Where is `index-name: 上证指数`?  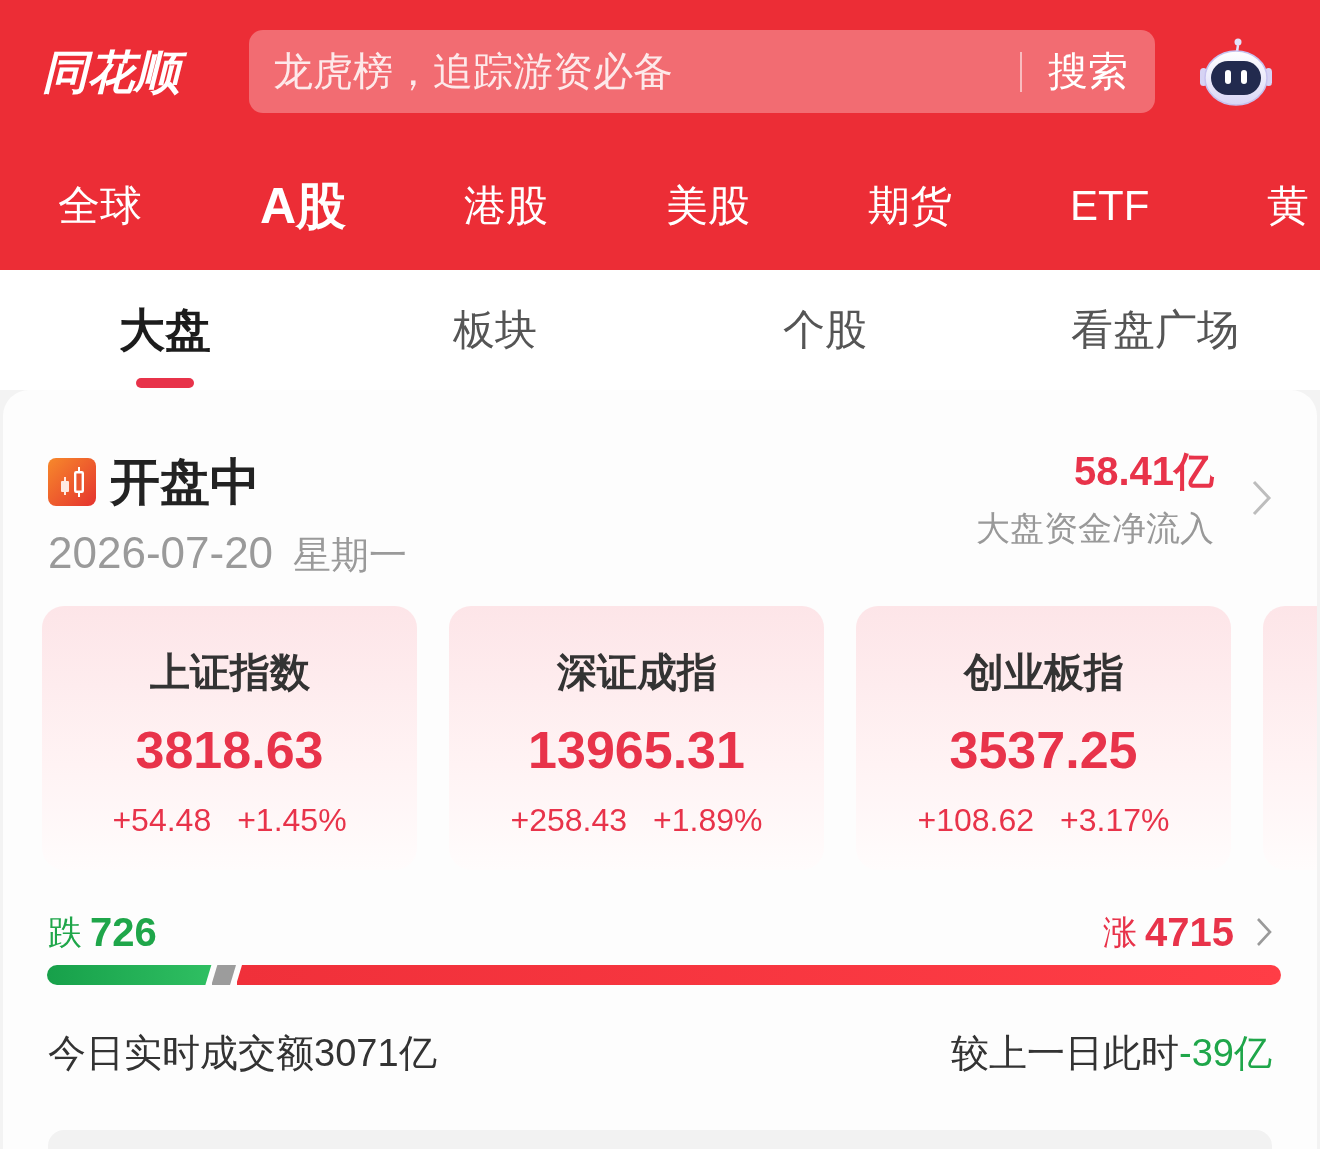 index-name: 上证指数 is located at coordinates (229, 672).